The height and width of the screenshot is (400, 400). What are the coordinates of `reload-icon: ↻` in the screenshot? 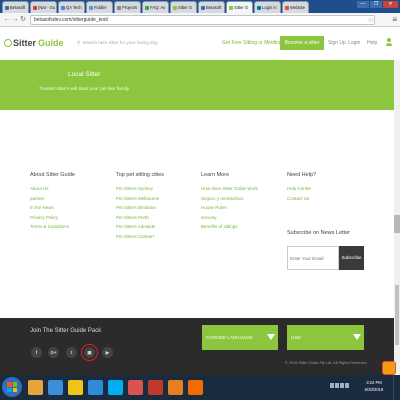 It's located at (23, 20).